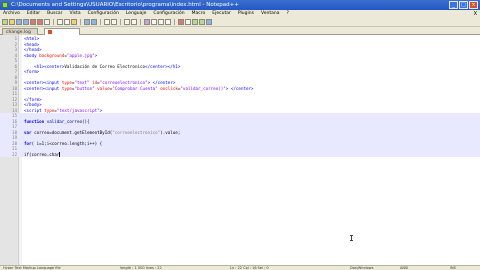  I want to click on close-button: ×, so click(473, 5).